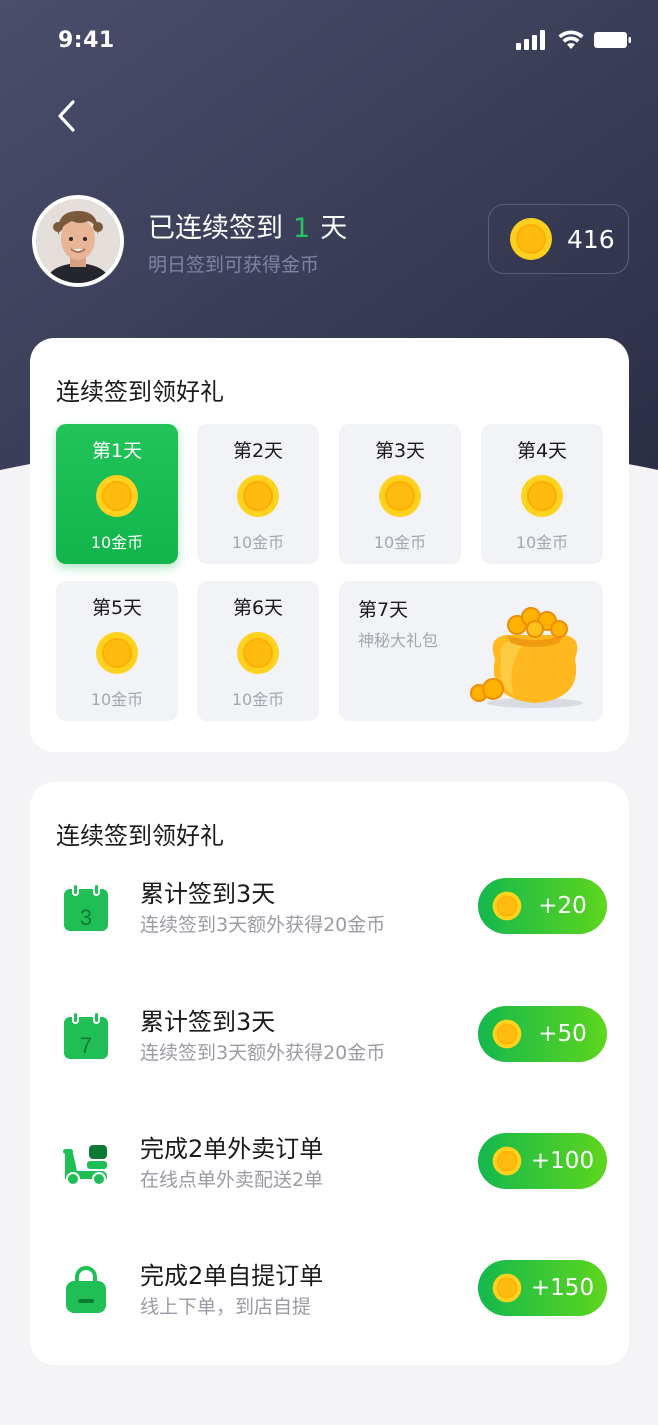 The width and height of the screenshot is (658, 1425). I want to click on streak-title: 已连续签到 1 天, so click(247, 225).